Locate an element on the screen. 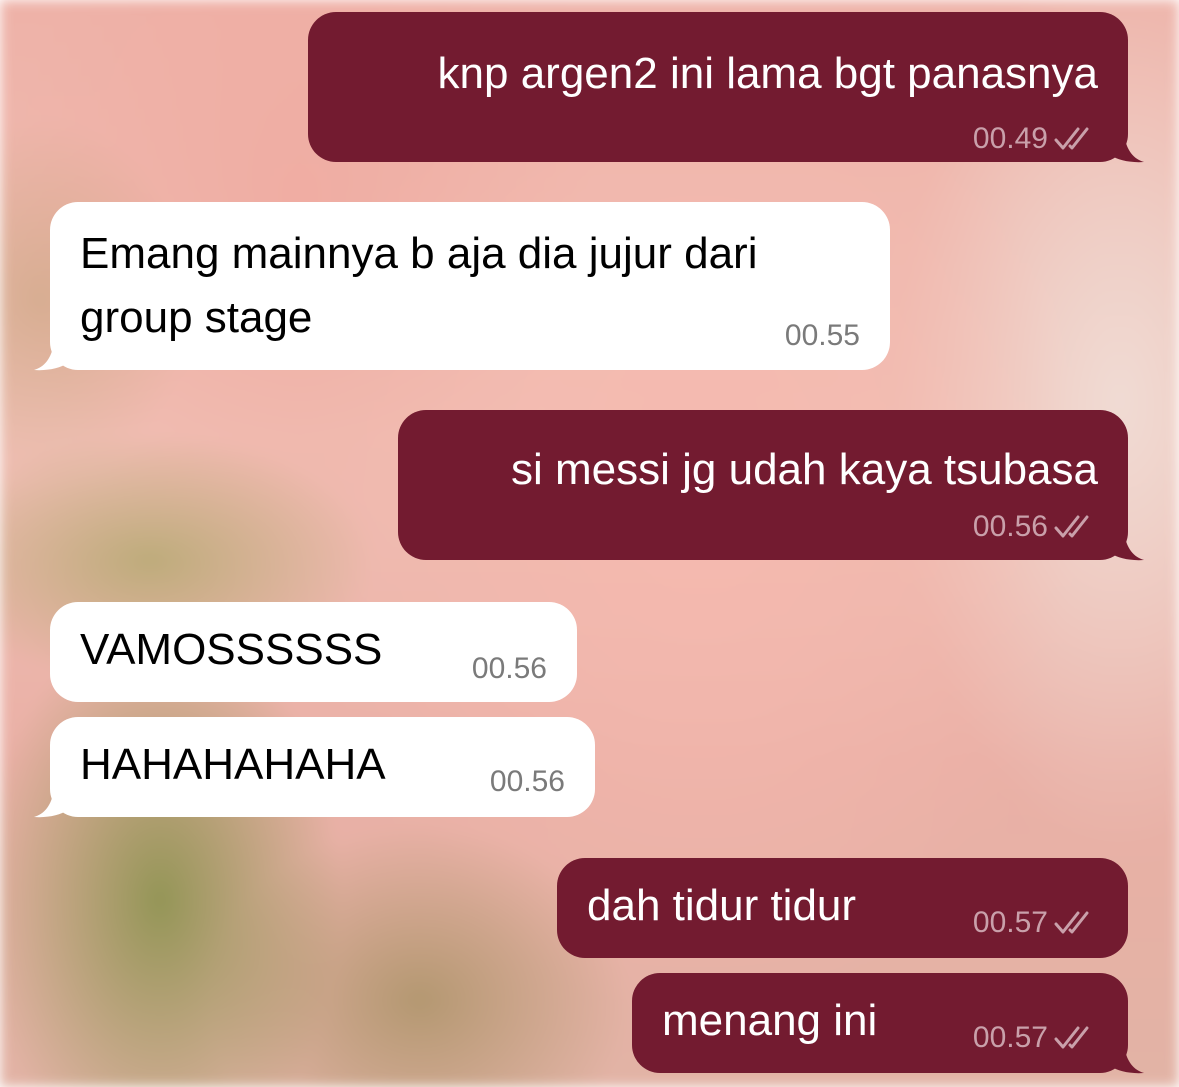 The image size is (1179, 1087). message-text: menang ini is located at coordinates (770, 1020).